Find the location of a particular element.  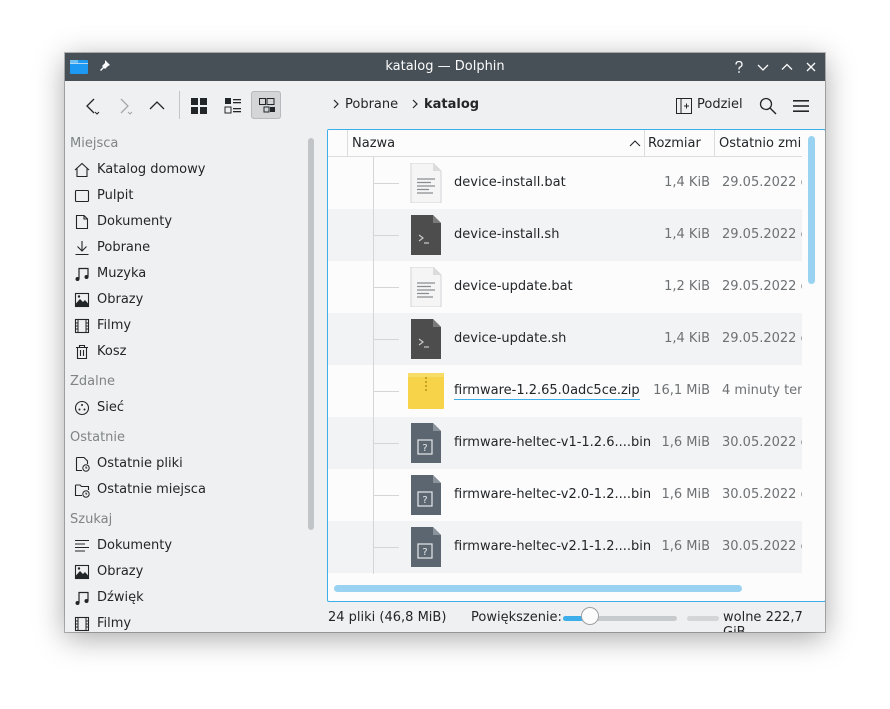

column-size: Rozmiar is located at coordinates (674, 143).